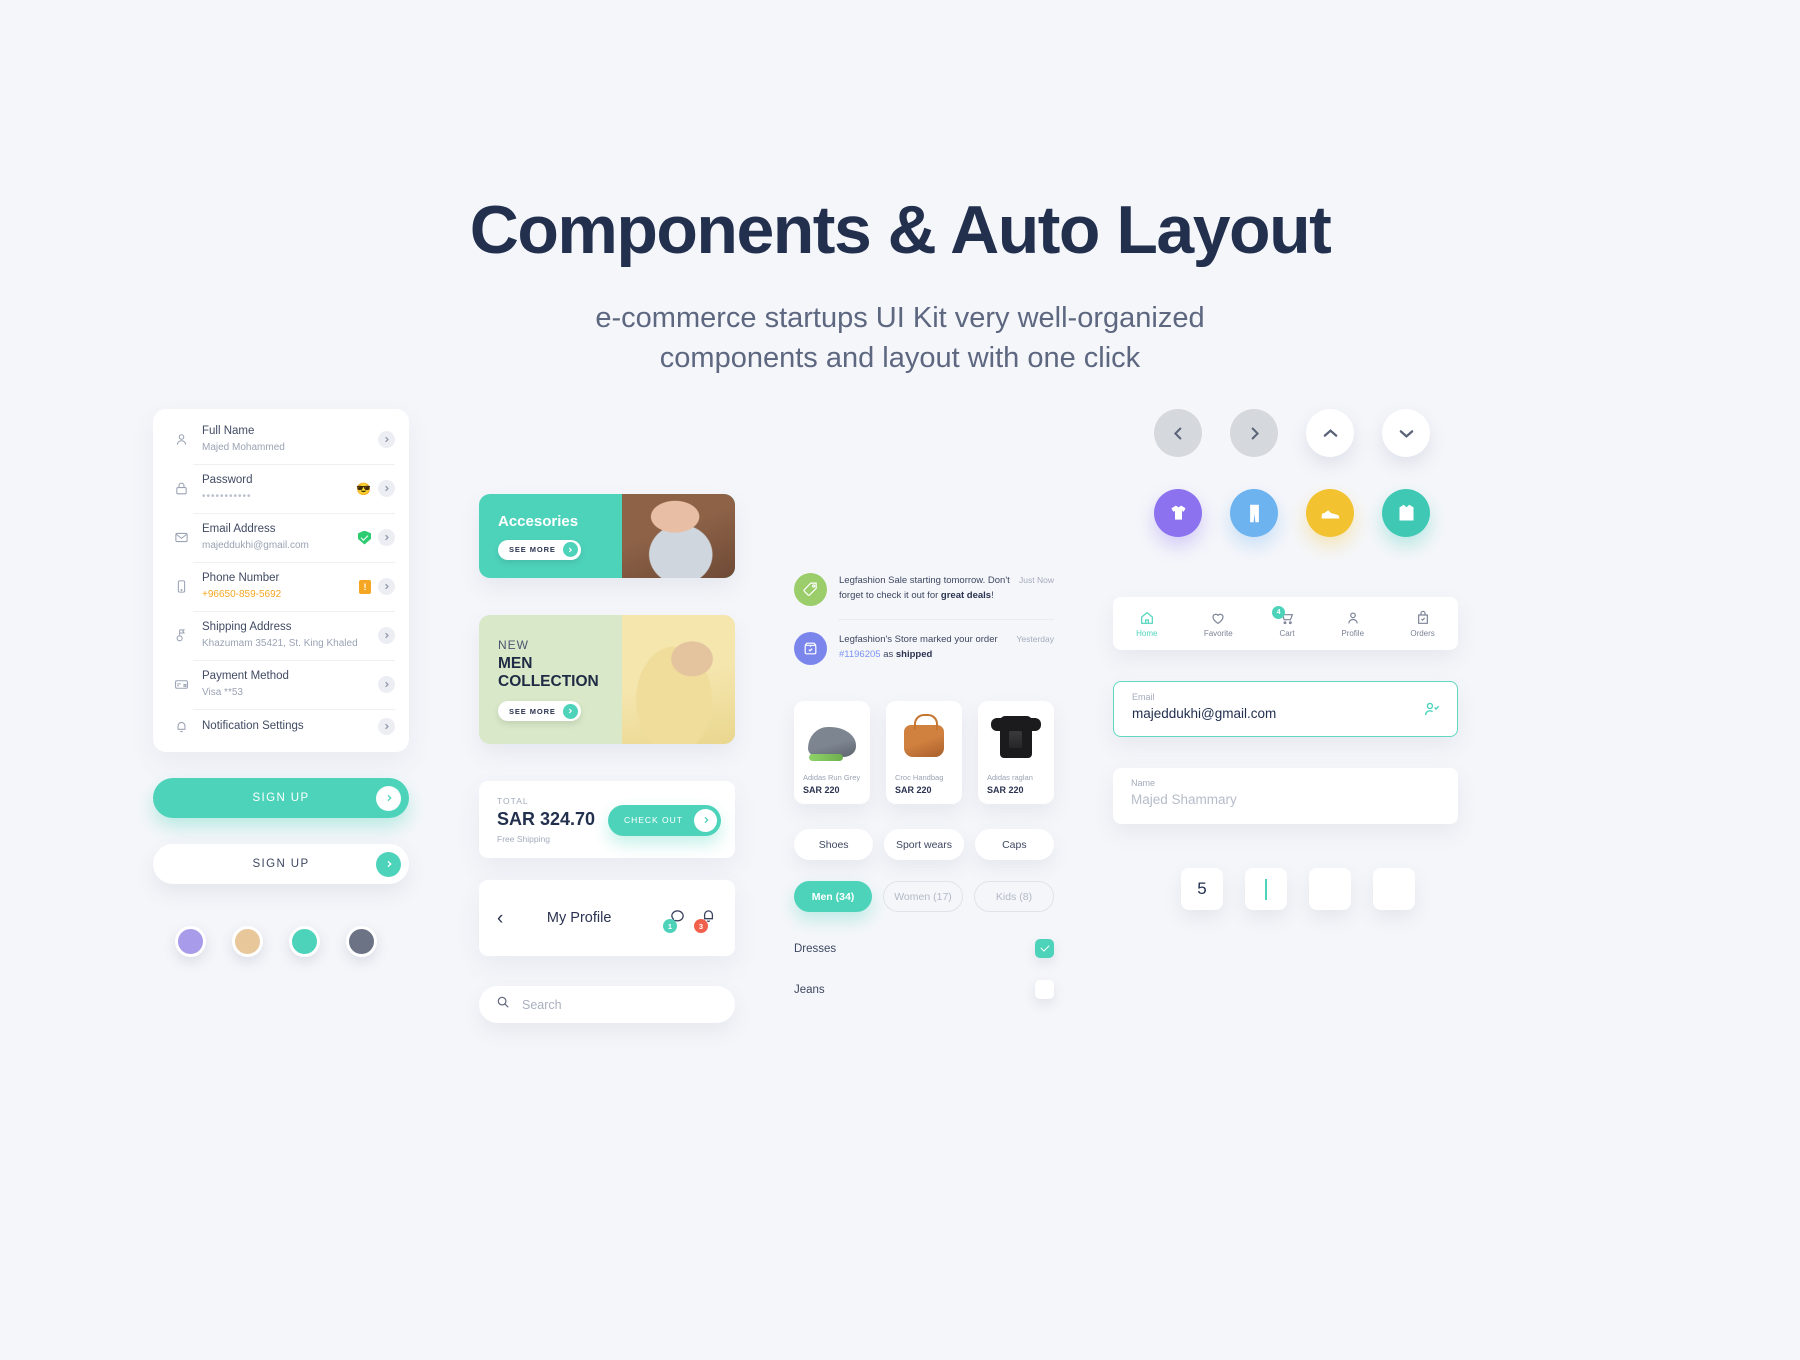 This screenshot has height=1360, width=1800. I want to click on profile-row-notification-settings: Notification Settings, so click(281, 726).